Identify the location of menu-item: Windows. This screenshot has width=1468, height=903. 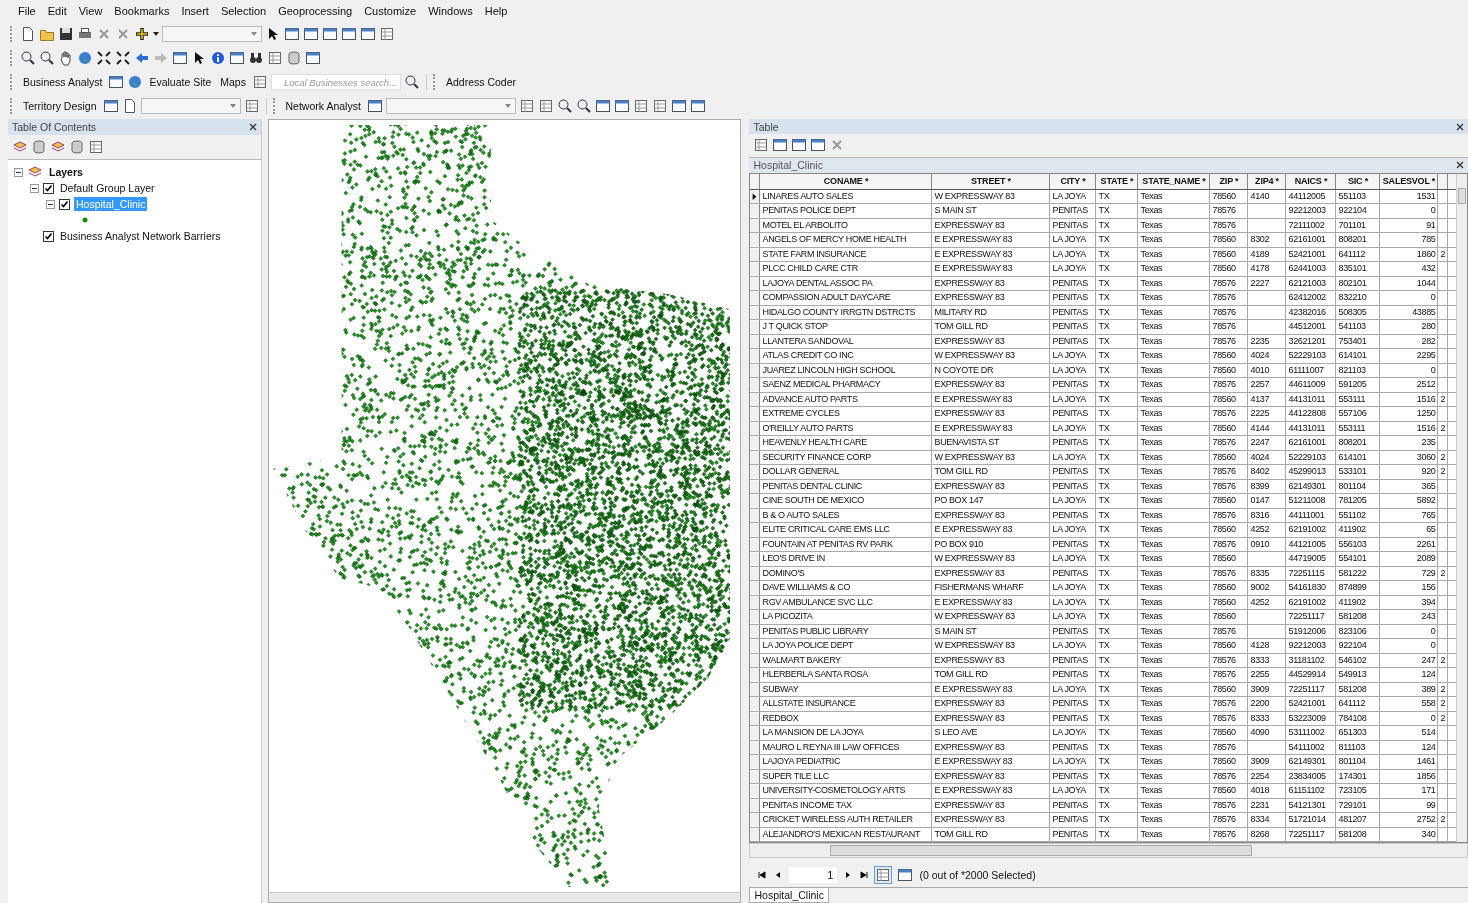
(450, 11).